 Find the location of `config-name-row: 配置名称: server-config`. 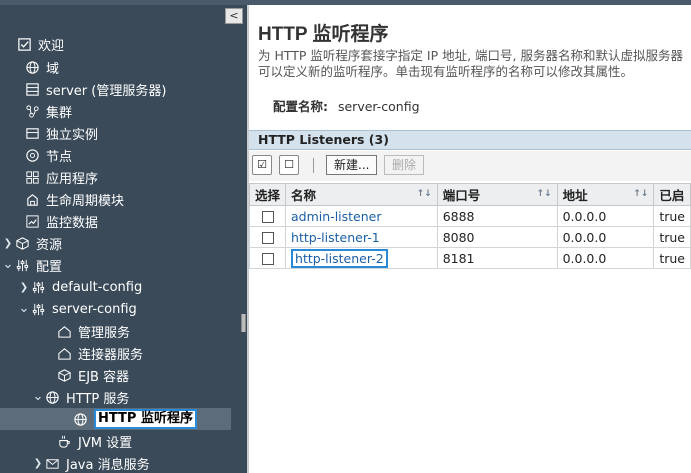

config-name-row: 配置名称: server-config is located at coordinates (346, 105).